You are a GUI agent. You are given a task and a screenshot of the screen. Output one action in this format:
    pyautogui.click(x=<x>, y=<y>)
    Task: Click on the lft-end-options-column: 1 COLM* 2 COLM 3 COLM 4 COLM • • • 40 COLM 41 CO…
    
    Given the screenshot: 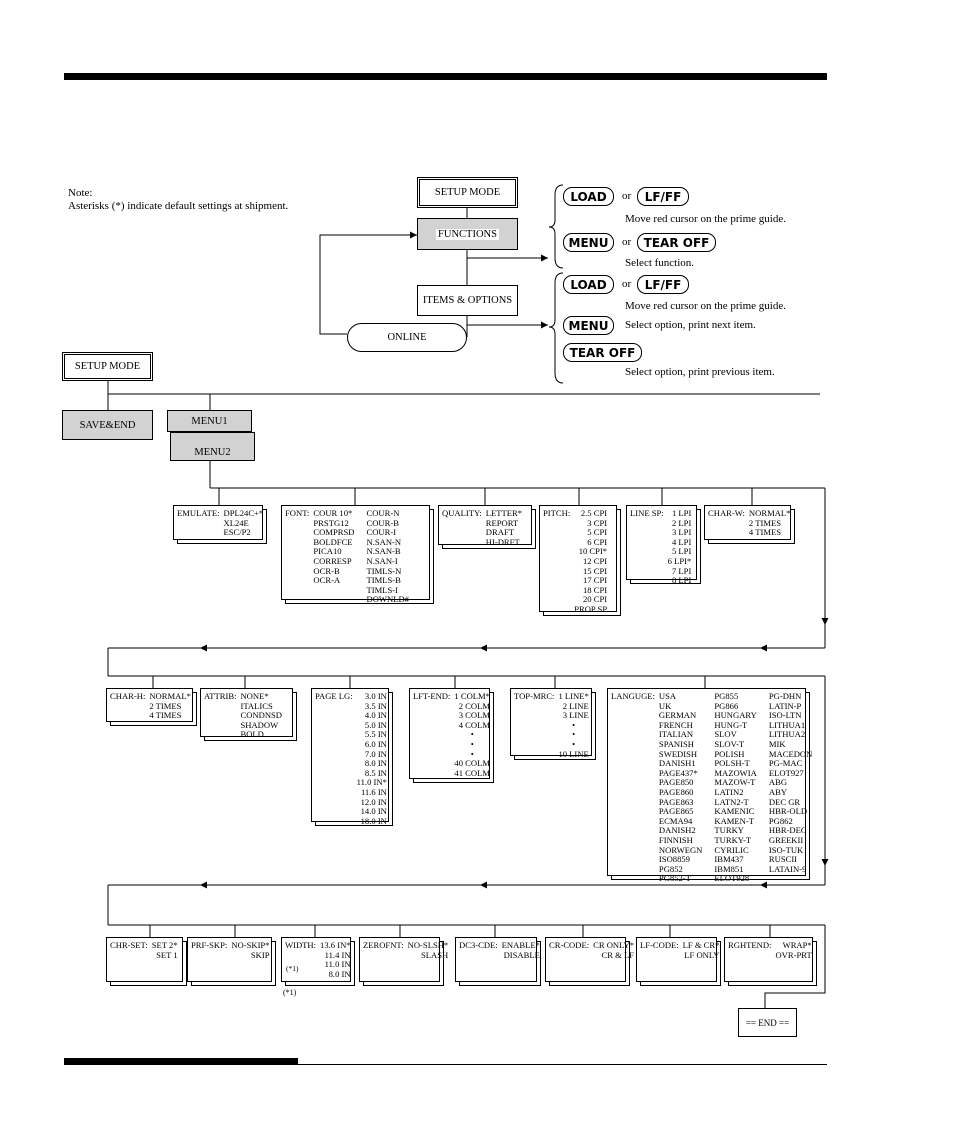 What is the action you would take?
    pyautogui.click(x=472, y=734)
    